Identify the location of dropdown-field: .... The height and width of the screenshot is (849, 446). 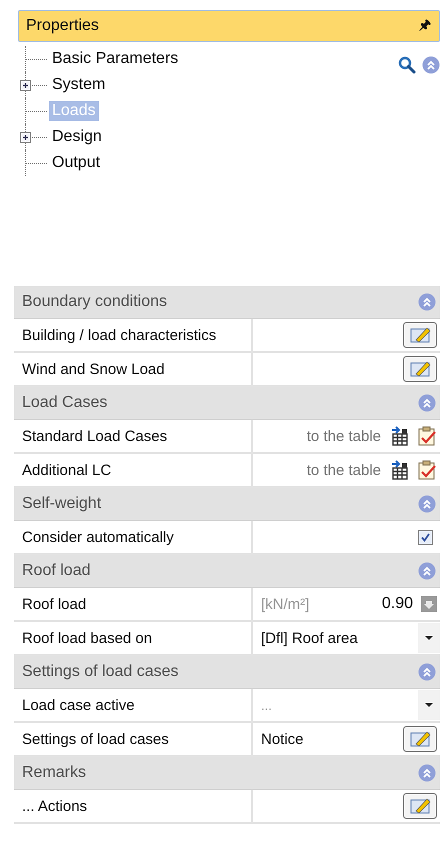
(346, 705).